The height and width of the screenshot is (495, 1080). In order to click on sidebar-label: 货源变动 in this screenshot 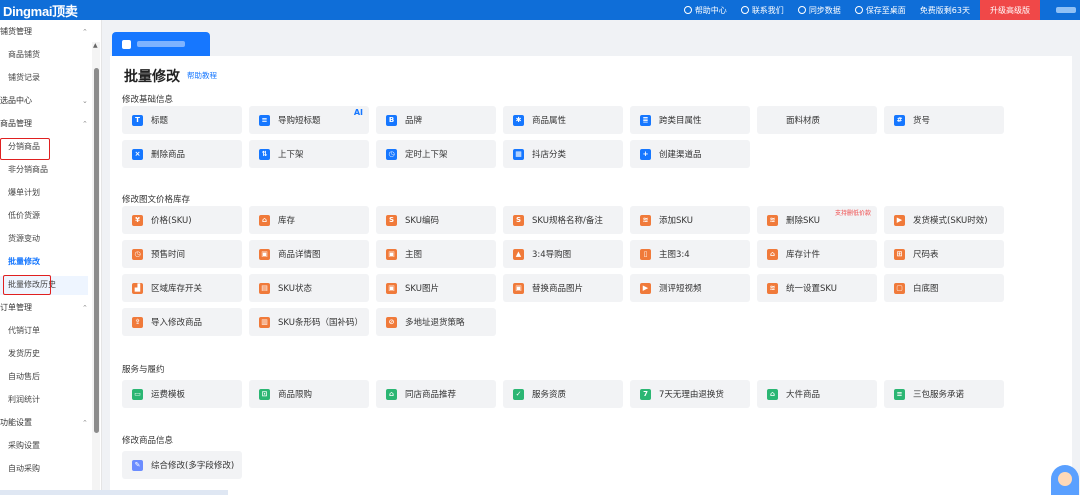, I will do `click(24, 238)`.